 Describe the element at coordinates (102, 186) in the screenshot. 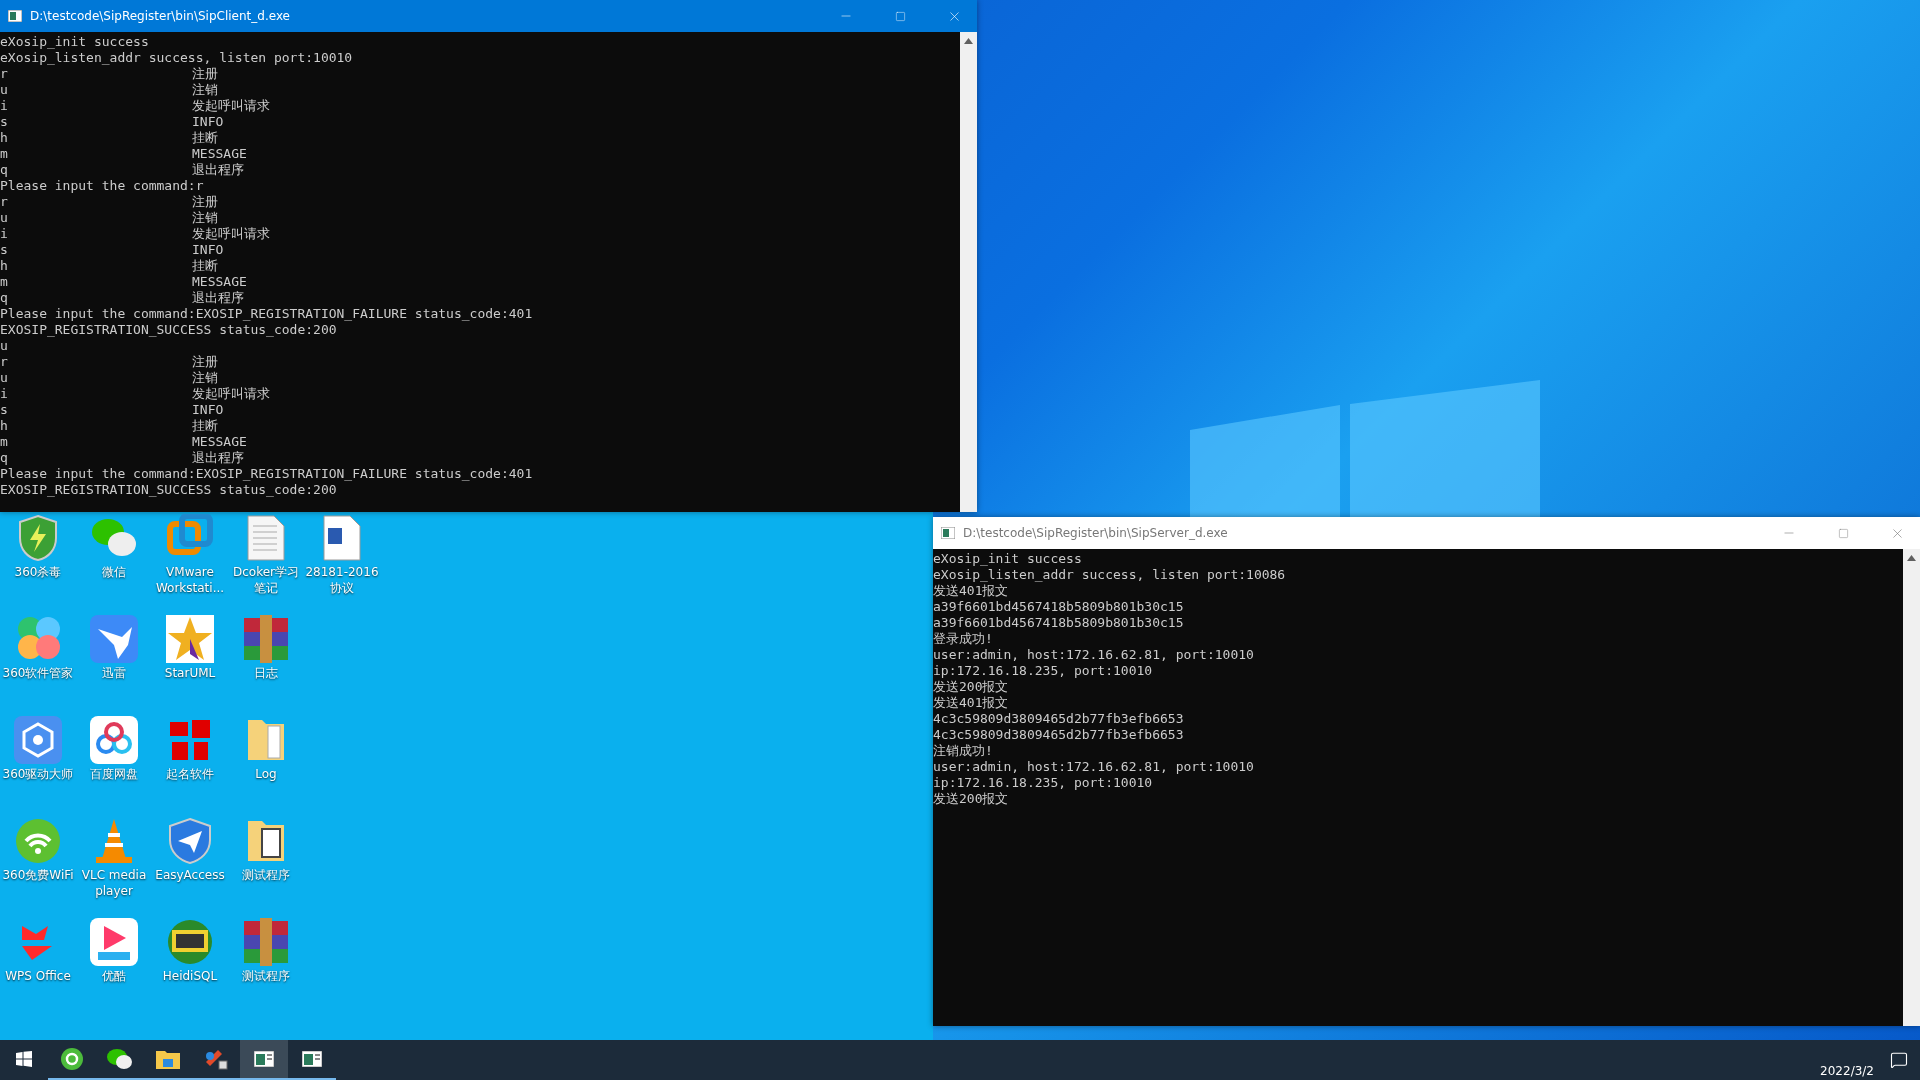

I see `console-line: Please input the command:r` at that location.